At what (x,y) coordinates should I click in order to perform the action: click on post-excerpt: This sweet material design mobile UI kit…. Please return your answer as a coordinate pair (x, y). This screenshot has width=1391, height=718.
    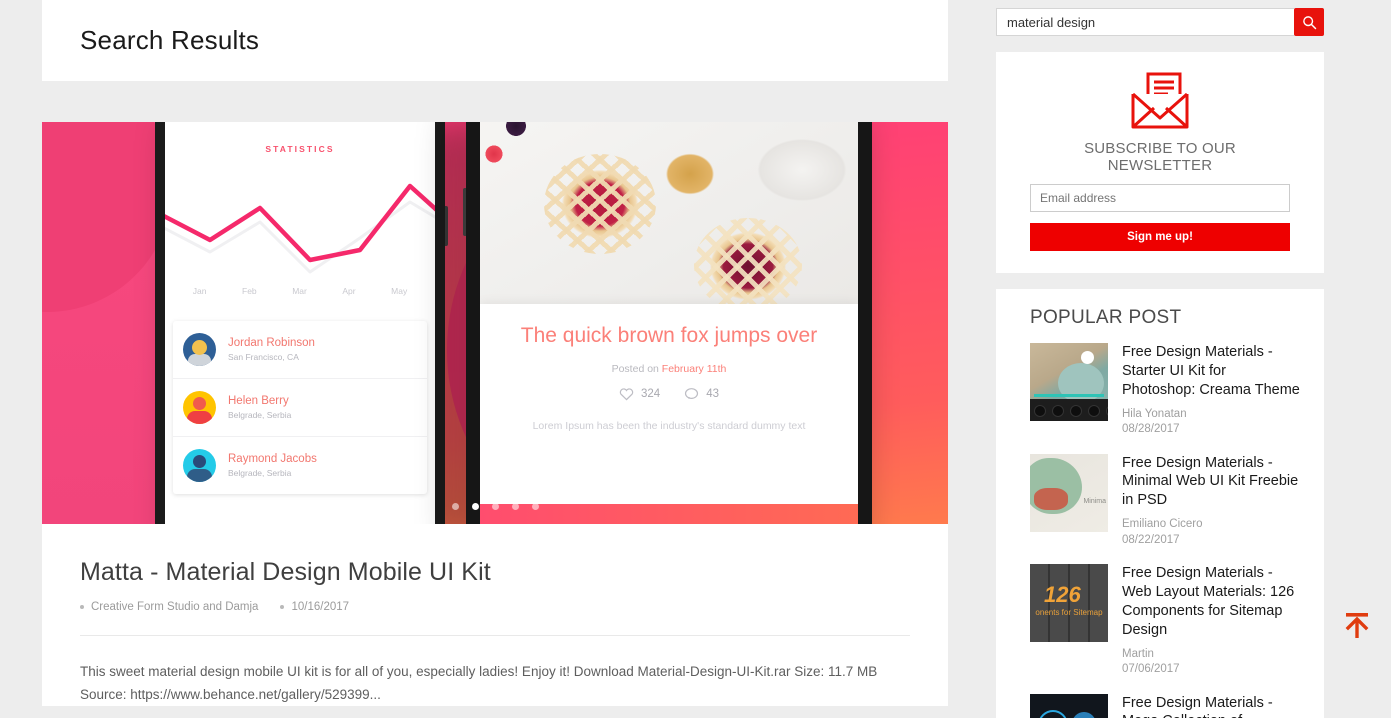
    Looking at the image, I should click on (479, 683).